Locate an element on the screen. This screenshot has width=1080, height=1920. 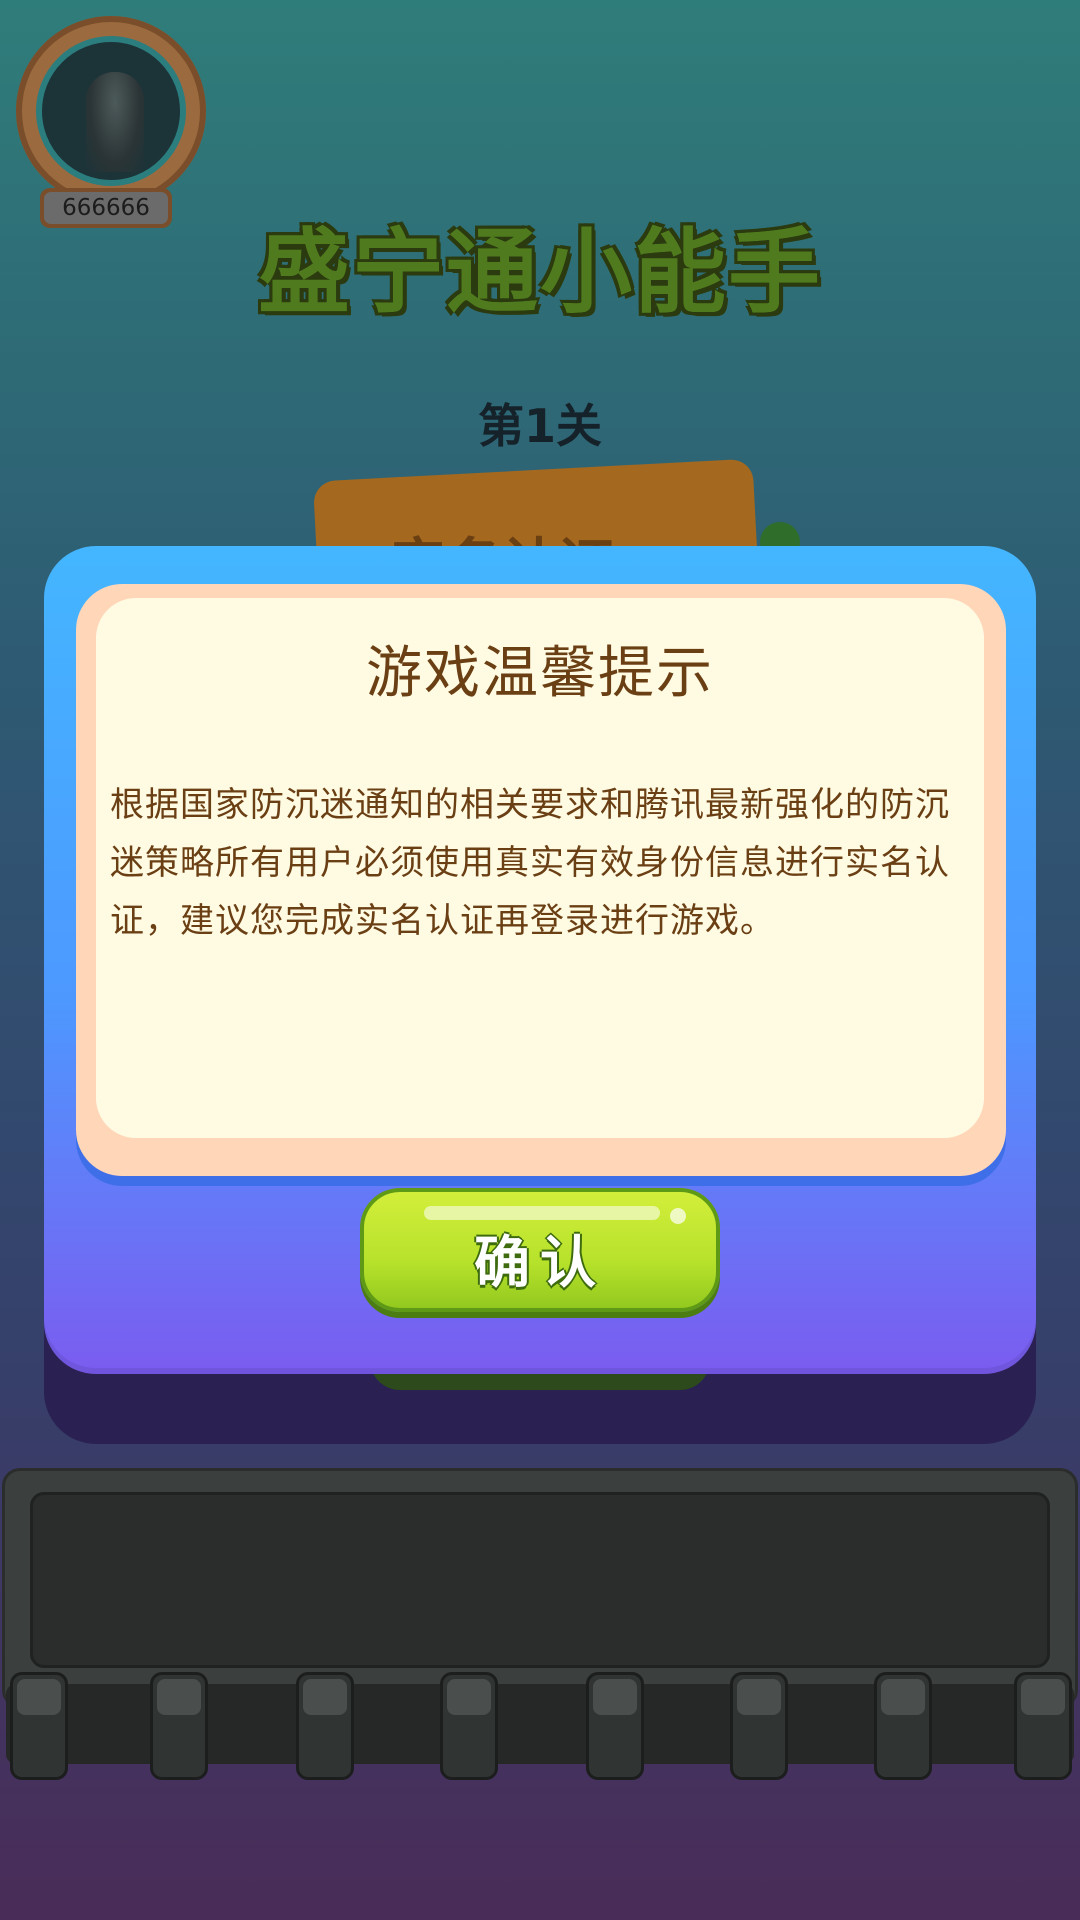
player-avatar is located at coordinates (111, 111).